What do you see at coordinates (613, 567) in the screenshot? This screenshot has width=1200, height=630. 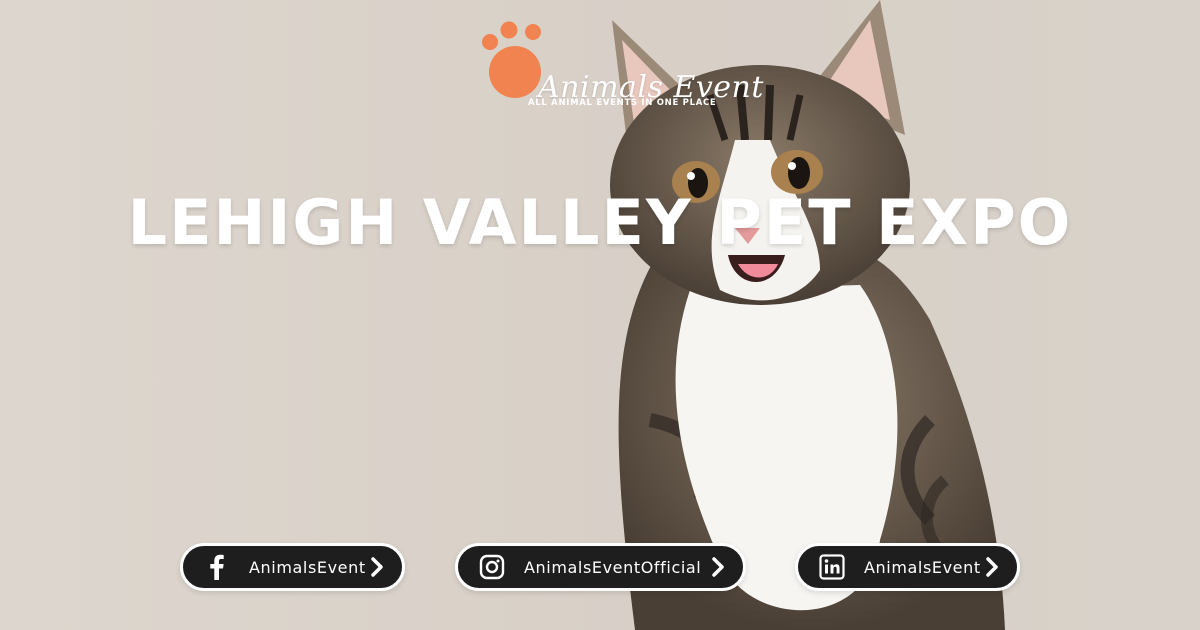 I see `instagram-handle: AnimalsEventOfficial` at bounding box center [613, 567].